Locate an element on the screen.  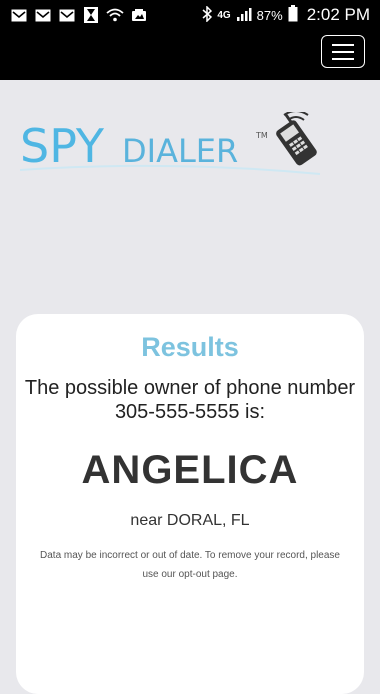
phone-icon is located at coordinates (296, 139).